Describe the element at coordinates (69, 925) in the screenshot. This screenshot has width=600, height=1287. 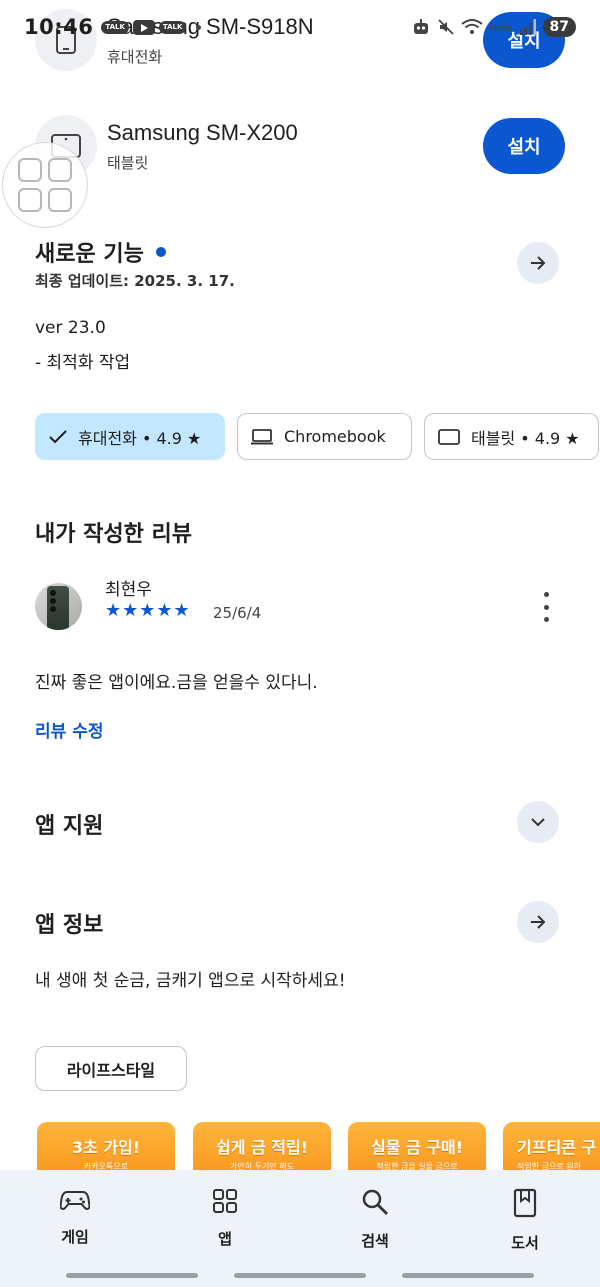
I see `app-info-title: 앱 정보` at that location.